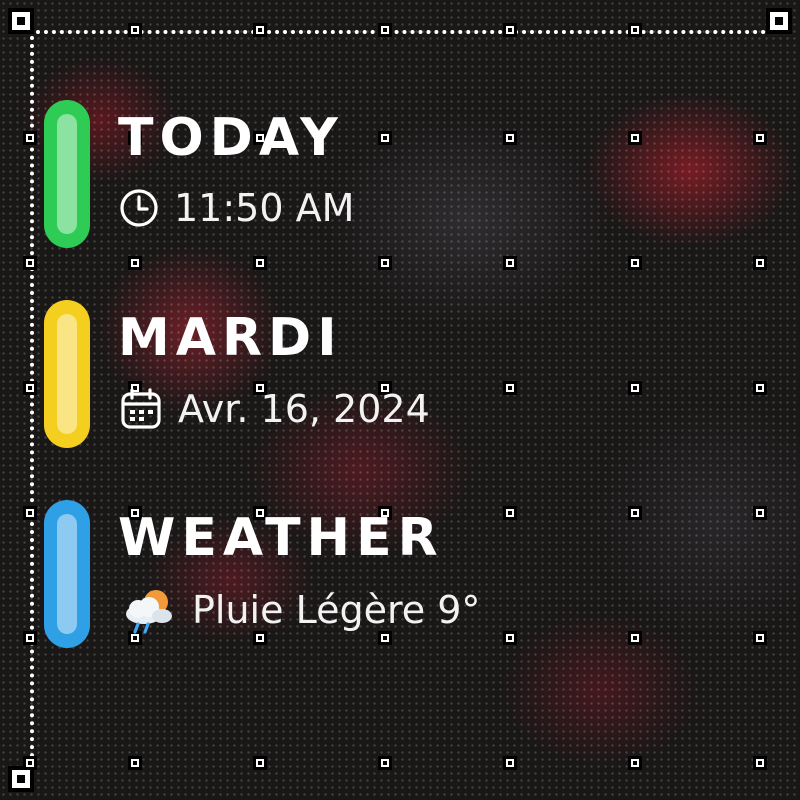 This screenshot has height=800, width=800. I want to click on weather-row: Pluie Légère 9°, so click(299, 610).